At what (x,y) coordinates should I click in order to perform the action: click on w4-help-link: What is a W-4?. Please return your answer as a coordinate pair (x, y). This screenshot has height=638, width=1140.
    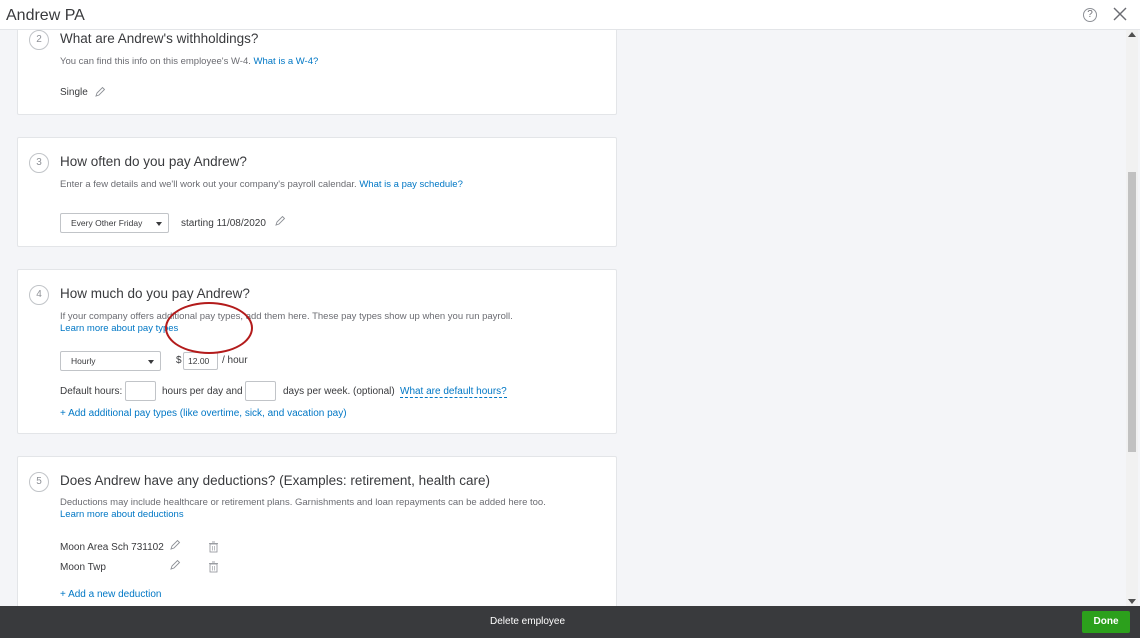
    Looking at the image, I should click on (286, 61).